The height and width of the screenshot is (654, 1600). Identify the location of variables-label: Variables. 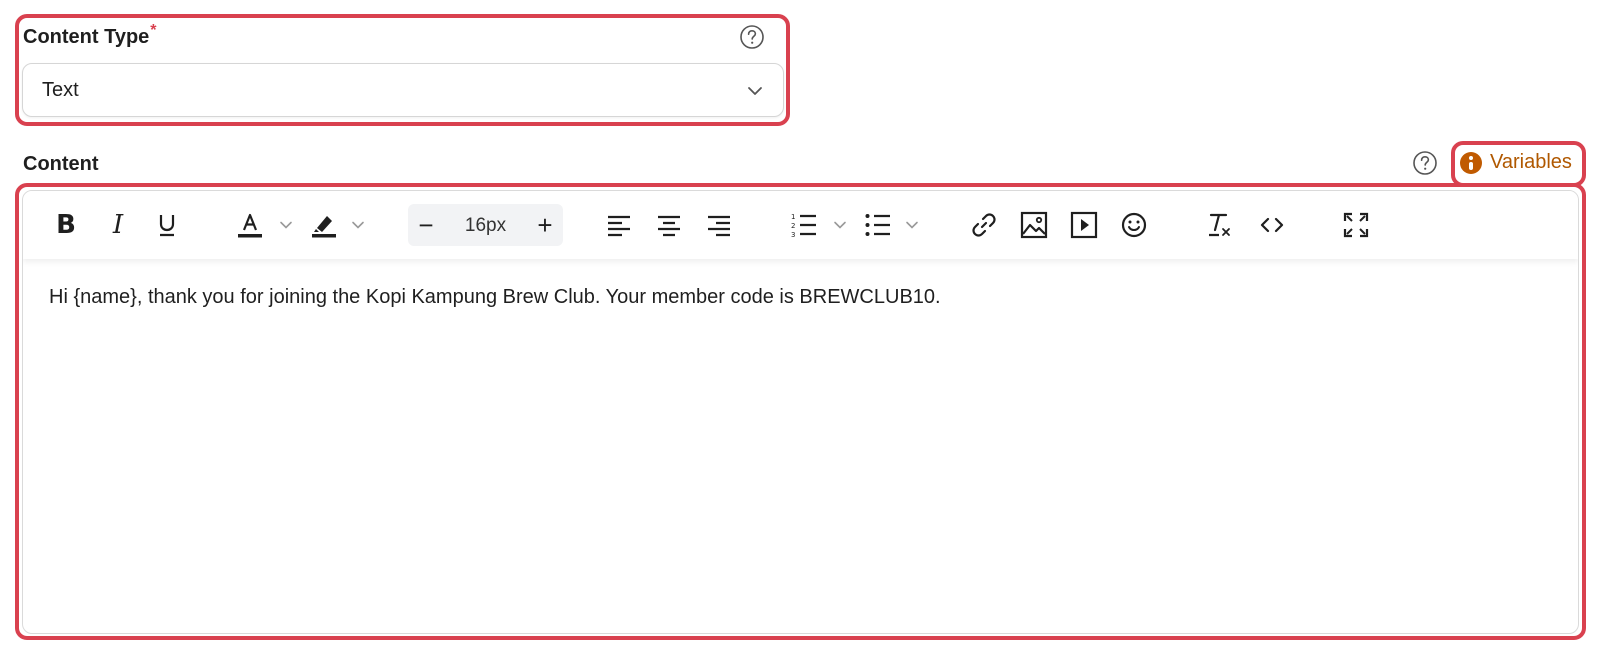
(1531, 162).